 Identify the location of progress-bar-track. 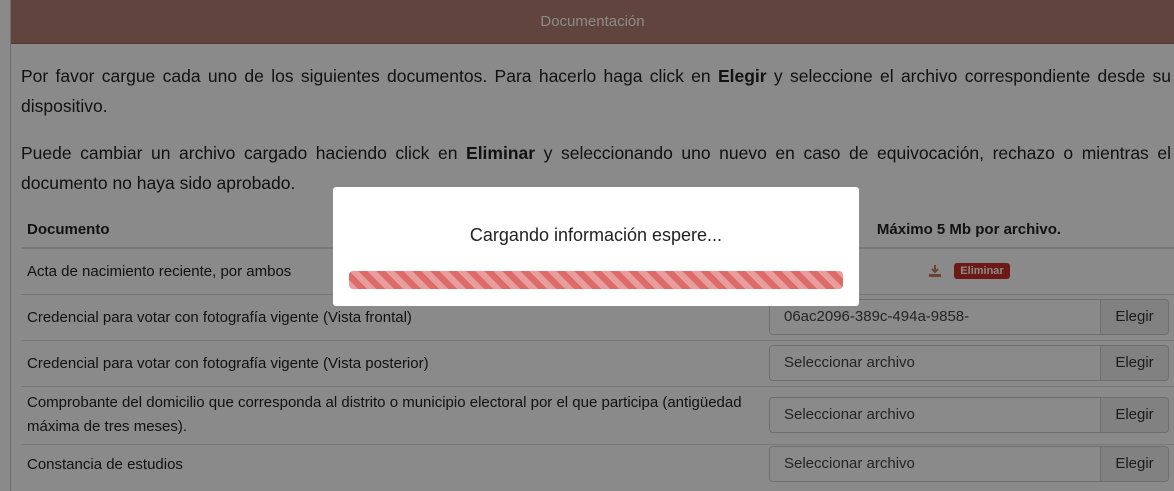
(596, 280).